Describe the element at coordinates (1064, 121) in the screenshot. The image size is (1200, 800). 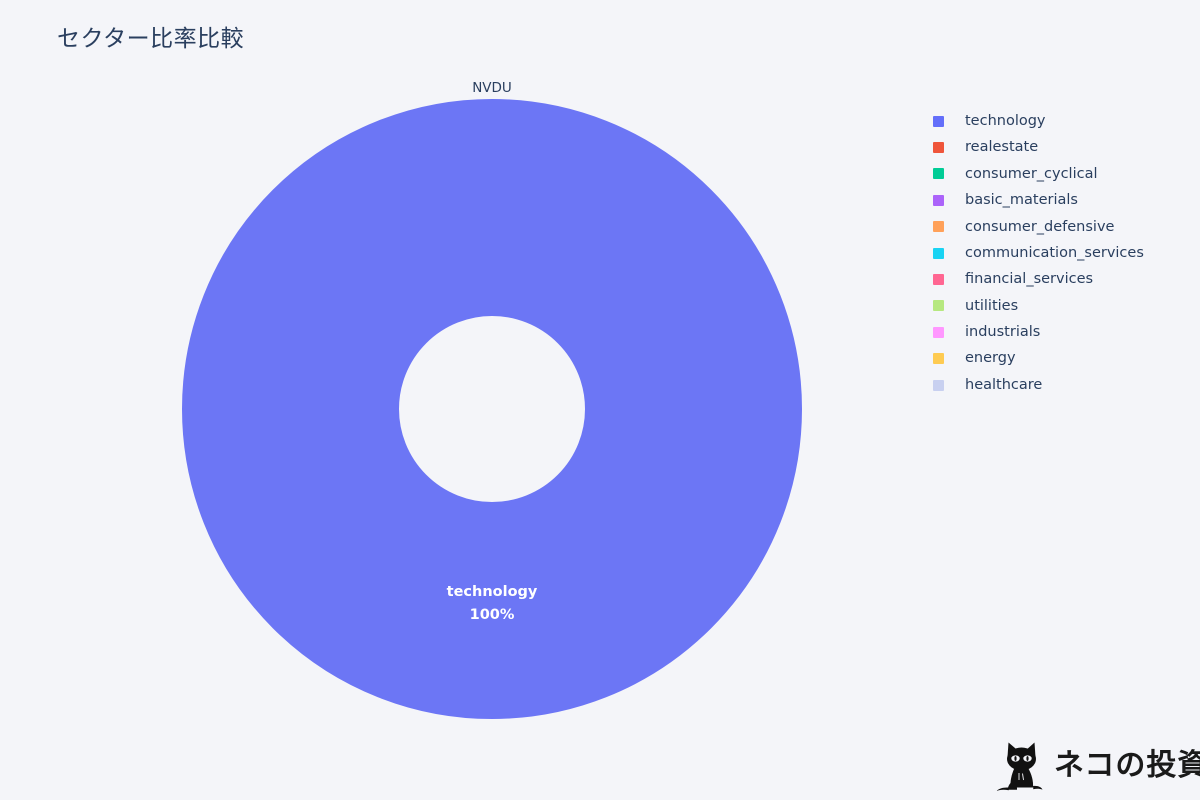
I see `legend-item: technology` at that location.